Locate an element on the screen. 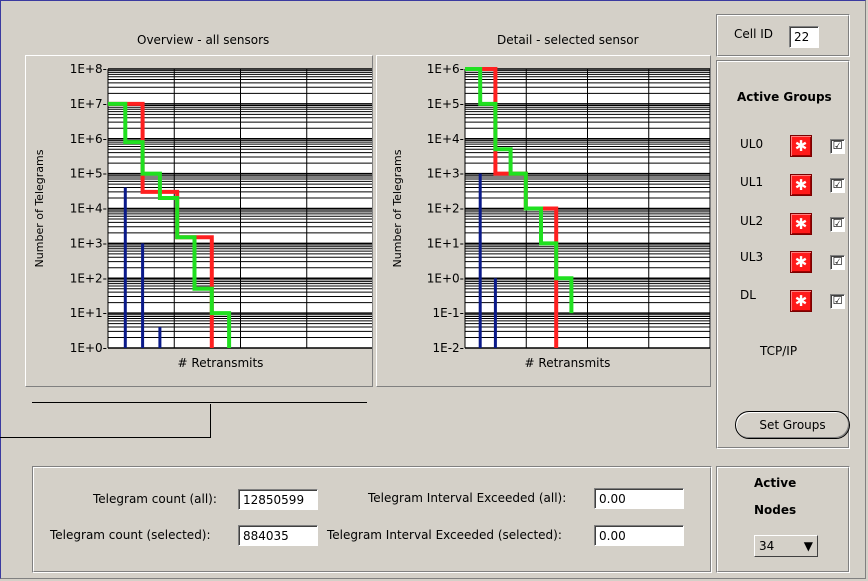 The image size is (868, 581). group-label-ul0: UL0 is located at coordinates (752, 144).